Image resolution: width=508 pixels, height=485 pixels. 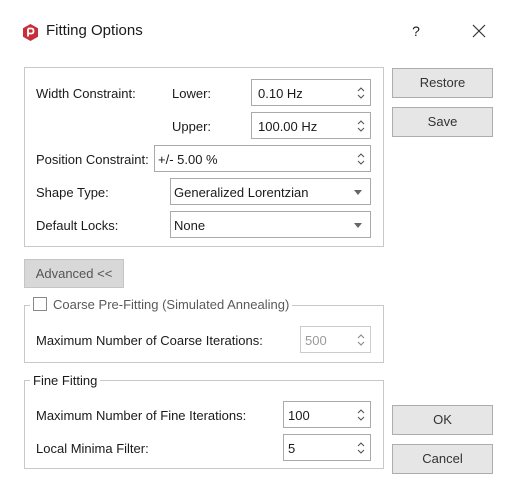 What do you see at coordinates (442, 420) in the screenshot?
I see `ok-button: OK` at bounding box center [442, 420].